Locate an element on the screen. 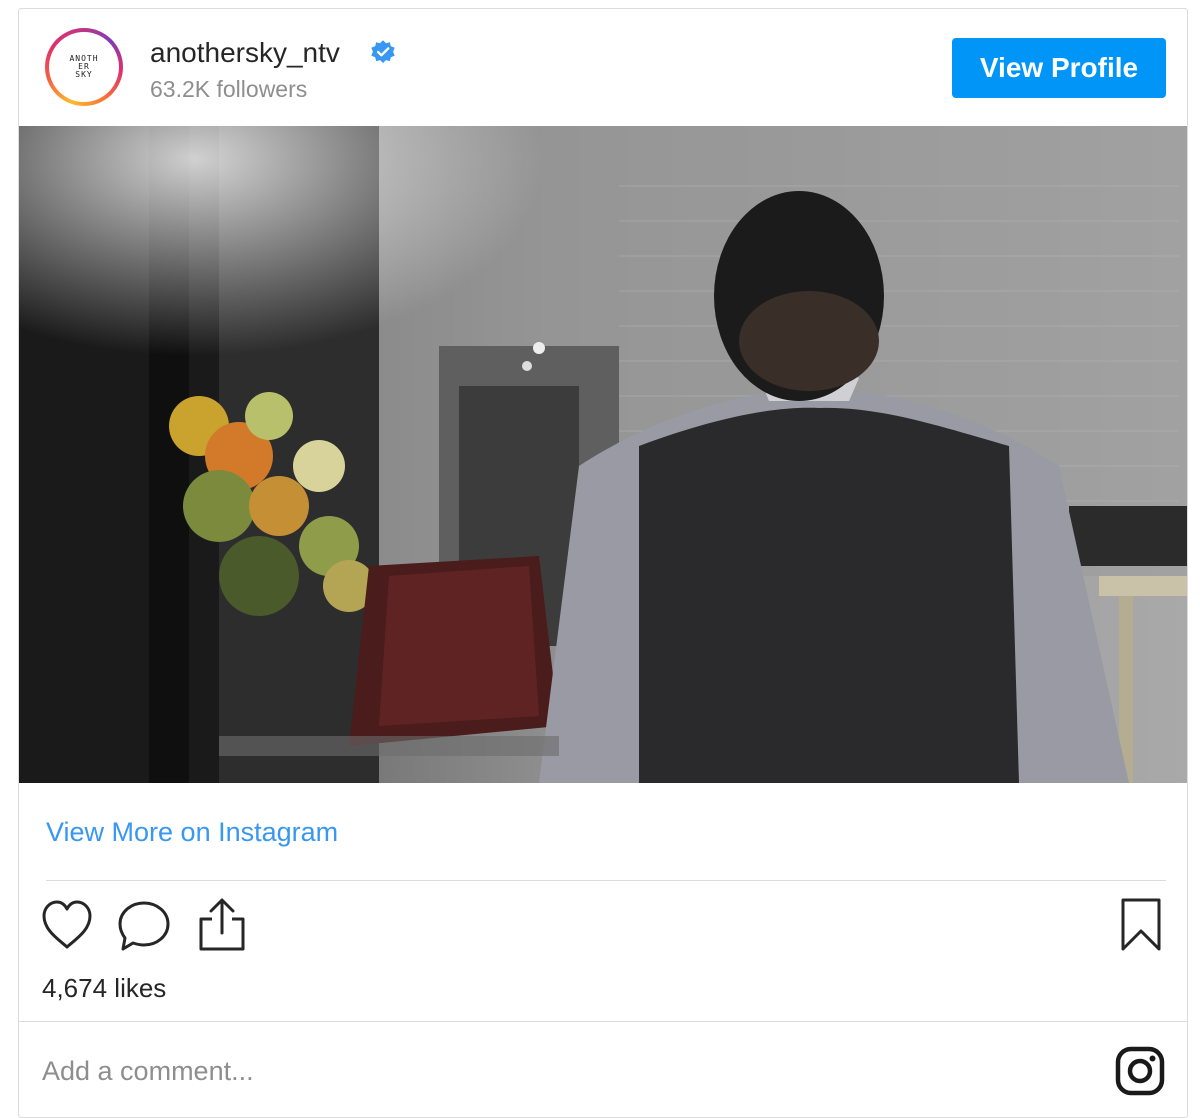 This screenshot has height=1118, width=1200. view-profile-button: View Profile is located at coordinates (1059, 68).